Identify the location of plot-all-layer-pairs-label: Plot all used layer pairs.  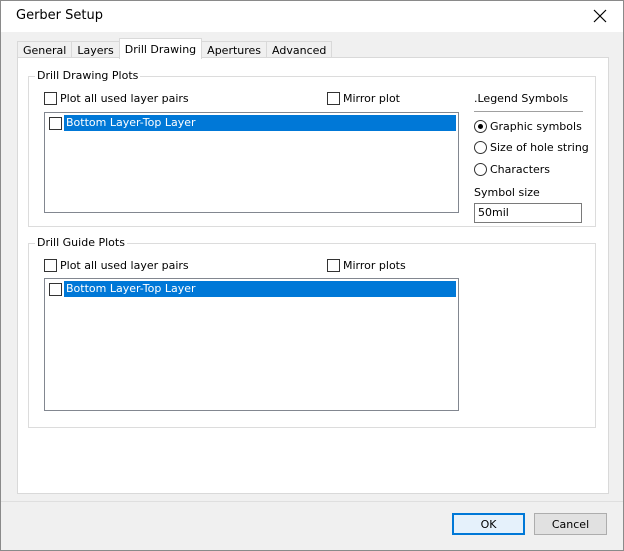
(124, 98).